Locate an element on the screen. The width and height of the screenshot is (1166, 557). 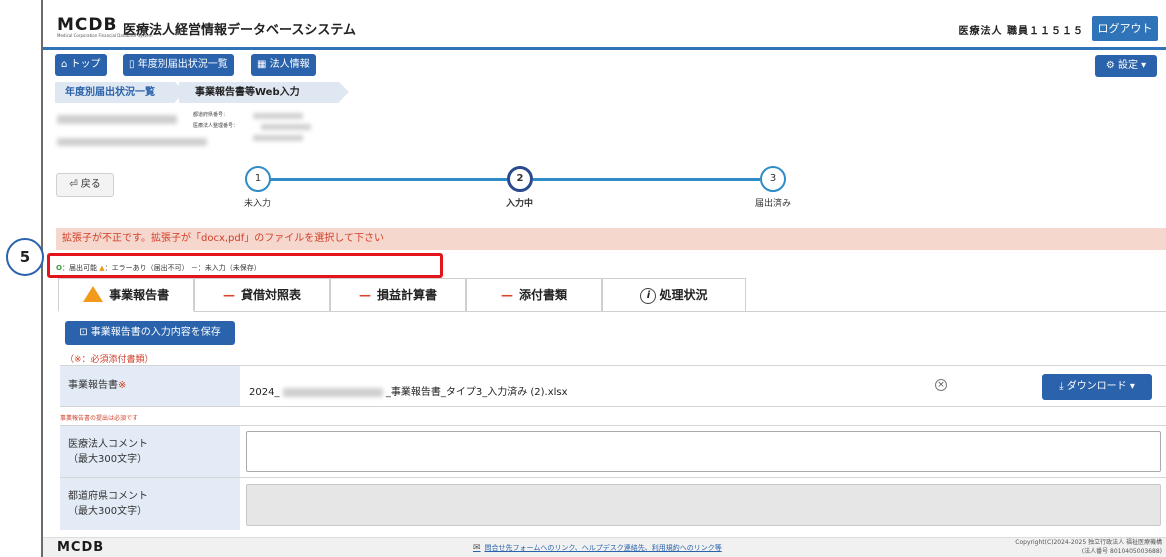
tab-processing-status-label: 処理状況 is located at coordinates (683, 295).